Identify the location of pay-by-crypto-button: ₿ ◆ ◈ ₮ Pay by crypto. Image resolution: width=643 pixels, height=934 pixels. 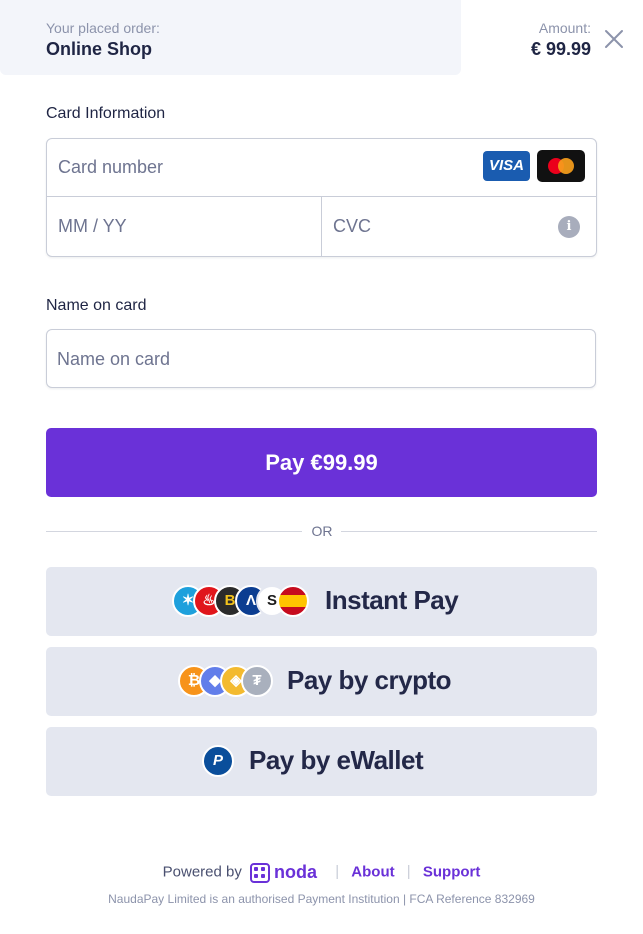
(321, 681).